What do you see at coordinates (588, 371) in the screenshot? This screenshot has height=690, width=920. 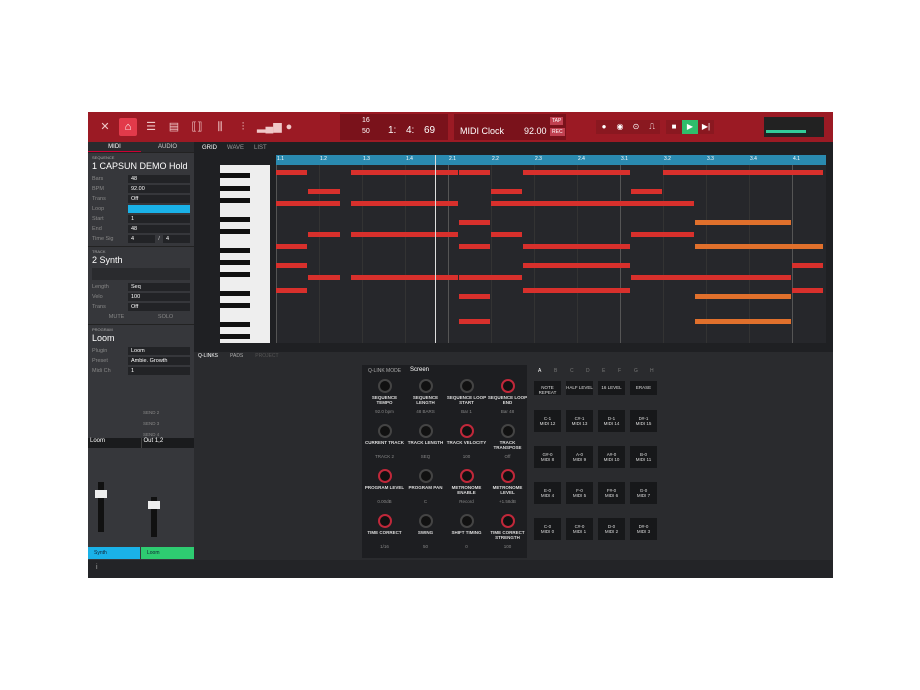 I see `bank-d: D` at bounding box center [588, 371].